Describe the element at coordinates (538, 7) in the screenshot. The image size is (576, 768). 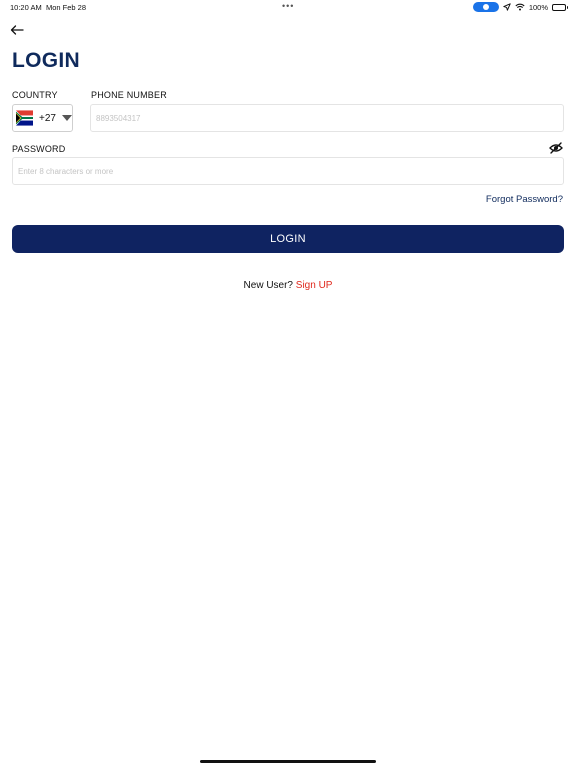
I see `battery-percent: 100%` at that location.